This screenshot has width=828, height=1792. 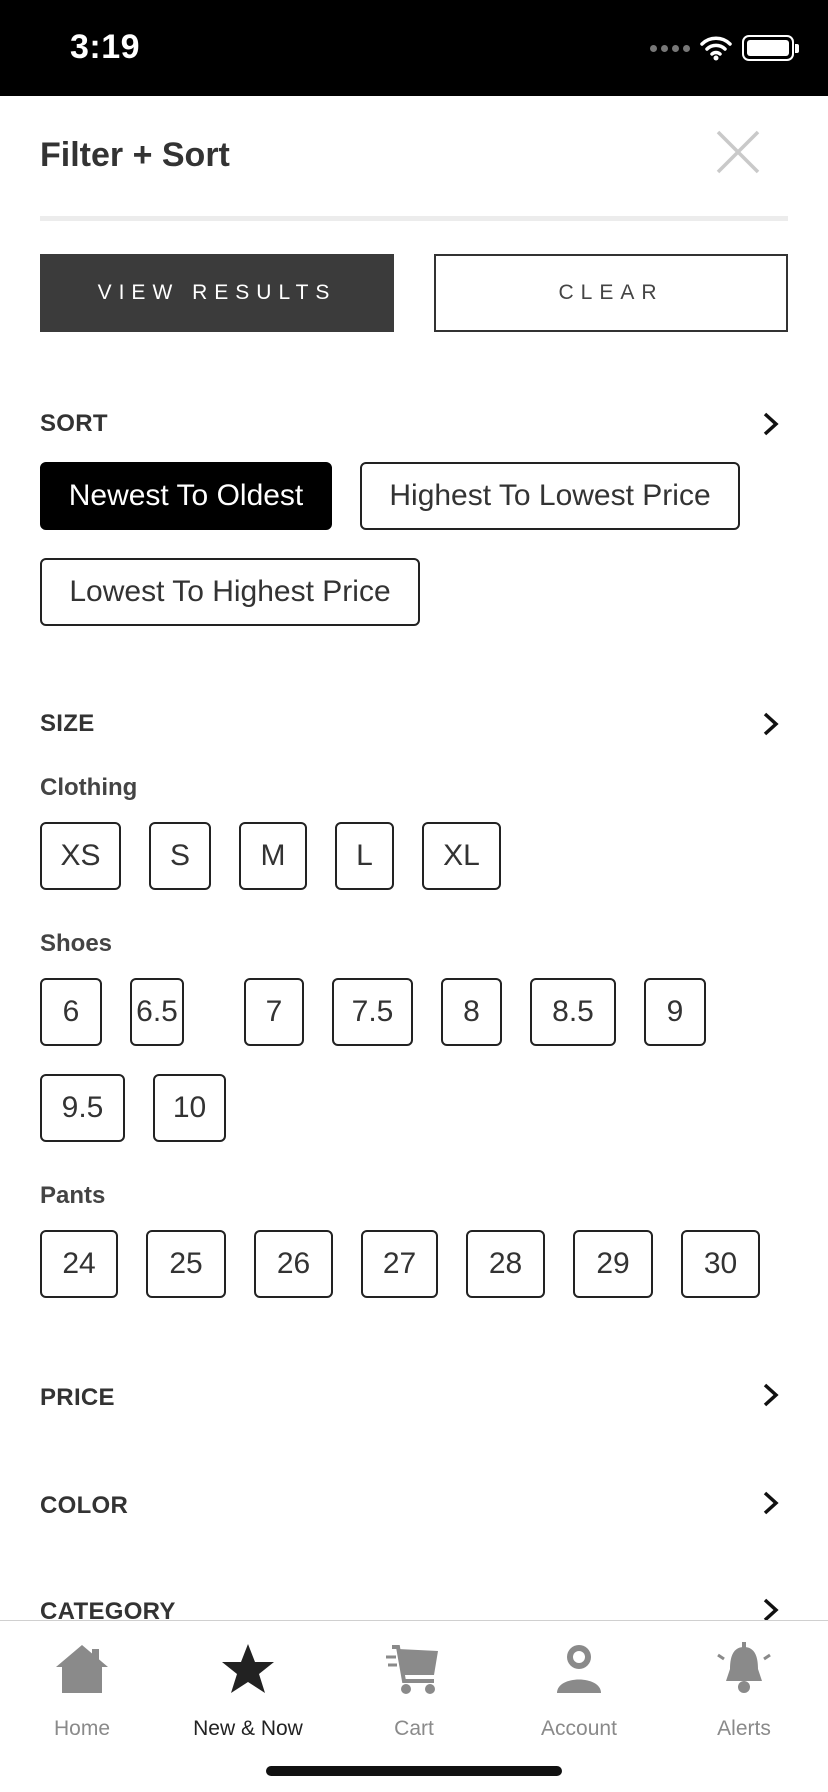 I want to click on tab-label: New & Now, so click(x=248, y=1728).